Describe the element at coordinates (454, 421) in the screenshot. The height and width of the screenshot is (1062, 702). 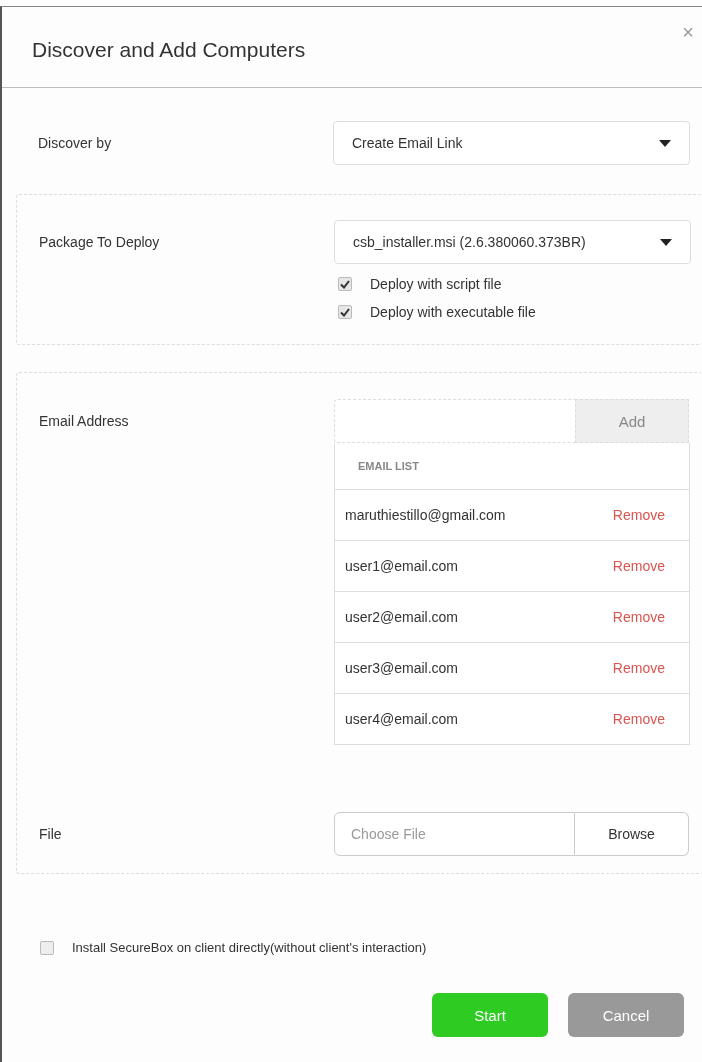
I see `email-input-field` at that location.